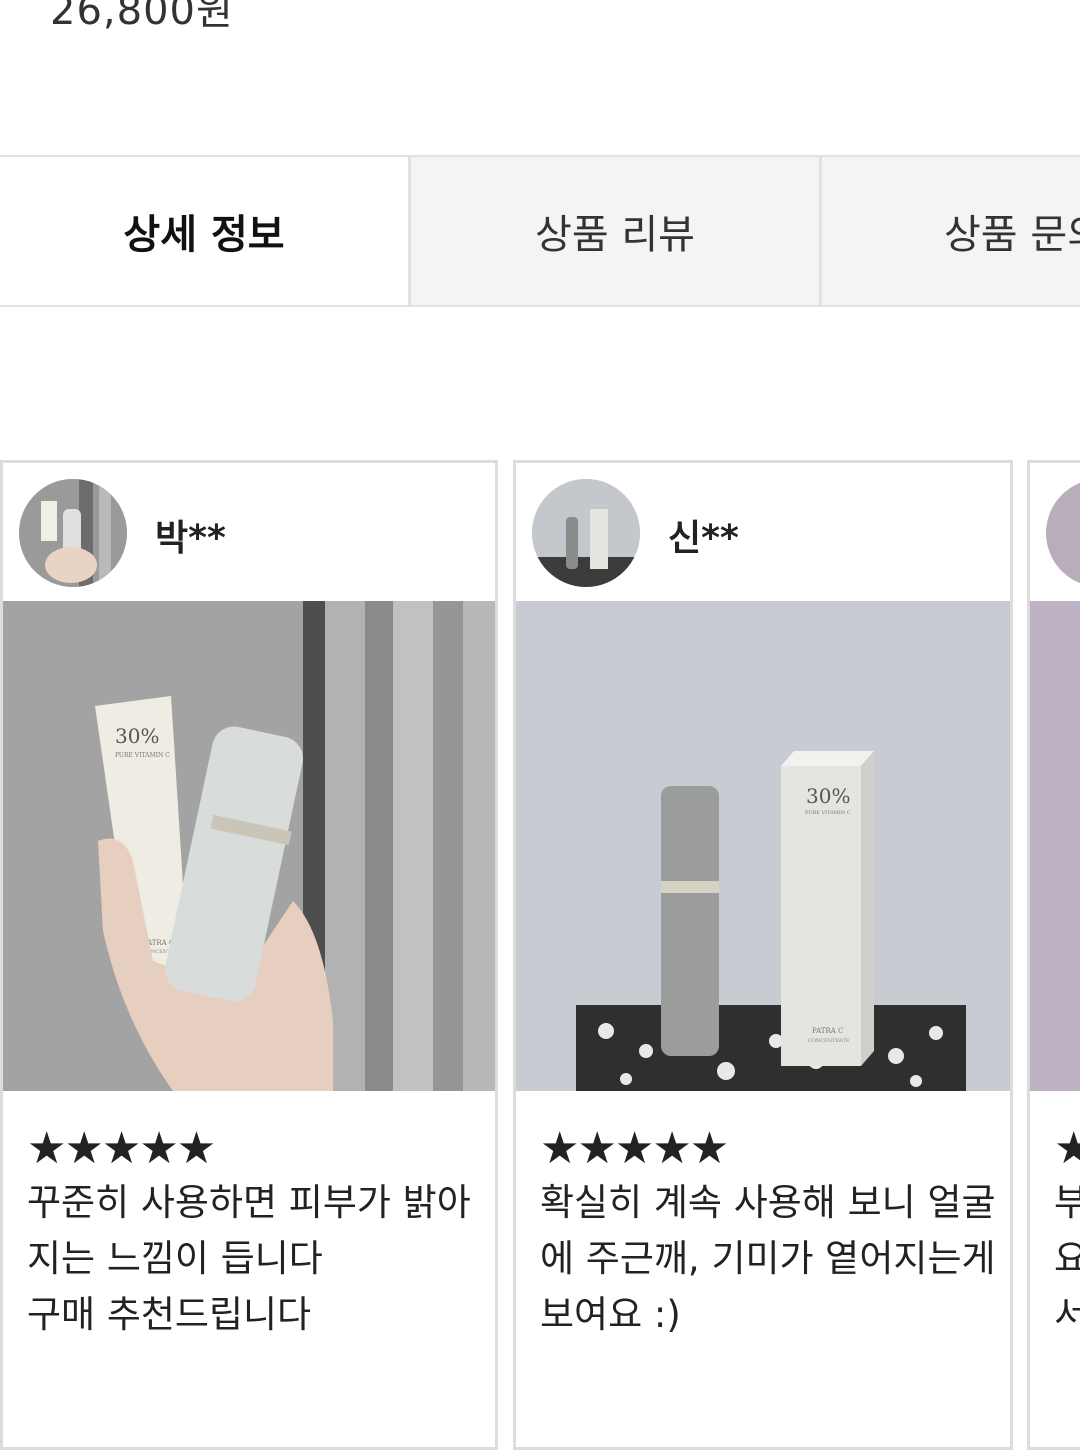 The image size is (1080, 1450). I want to click on review-card: ★ 부 요 서, so click(1053, 955).